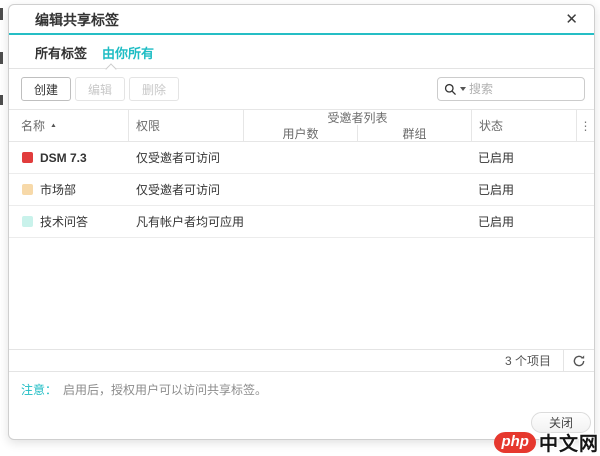  Describe the element at coordinates (463, 89) in the screenshot. I see `search-scope-dropdown-icon` at that location.